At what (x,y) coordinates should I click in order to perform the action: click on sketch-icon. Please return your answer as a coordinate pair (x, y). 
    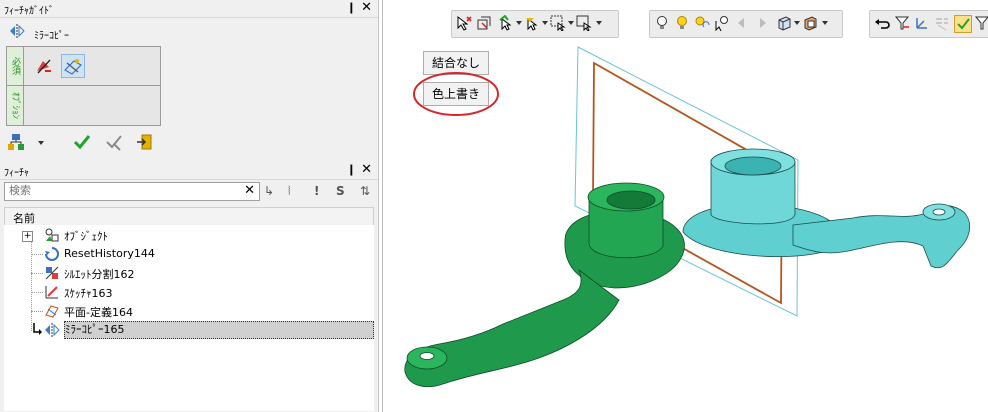
    Looking at the image, I should click on (51, 292).